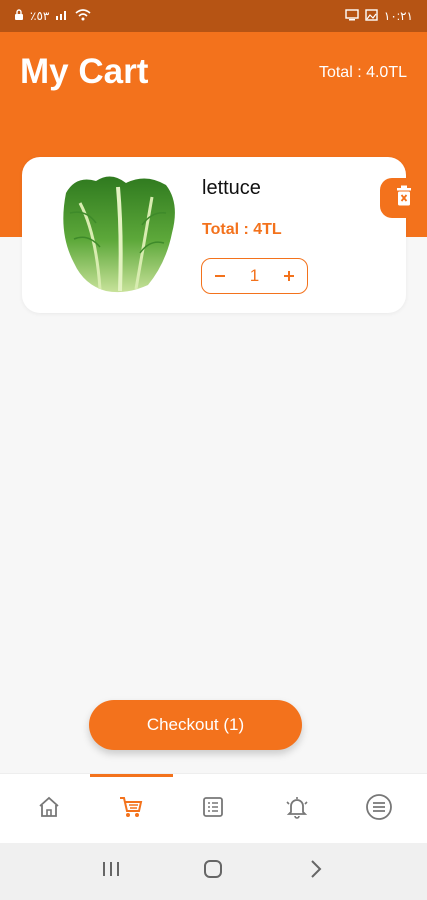  I want to click on nav-notifications, so click(297, 809).